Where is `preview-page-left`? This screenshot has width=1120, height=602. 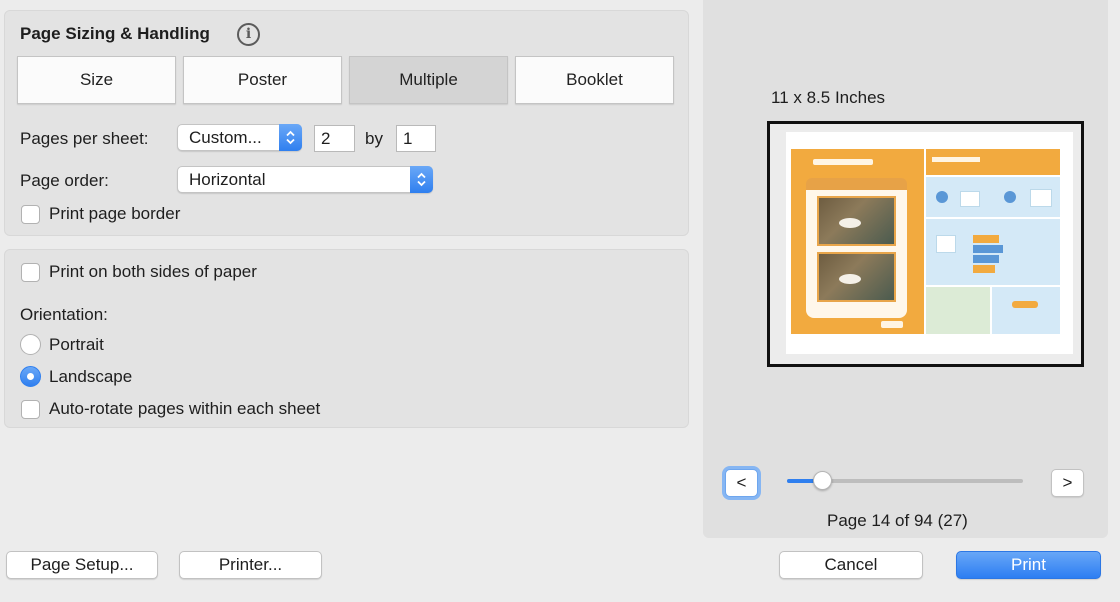 preview-page-left is located at coordinates (857, 241).